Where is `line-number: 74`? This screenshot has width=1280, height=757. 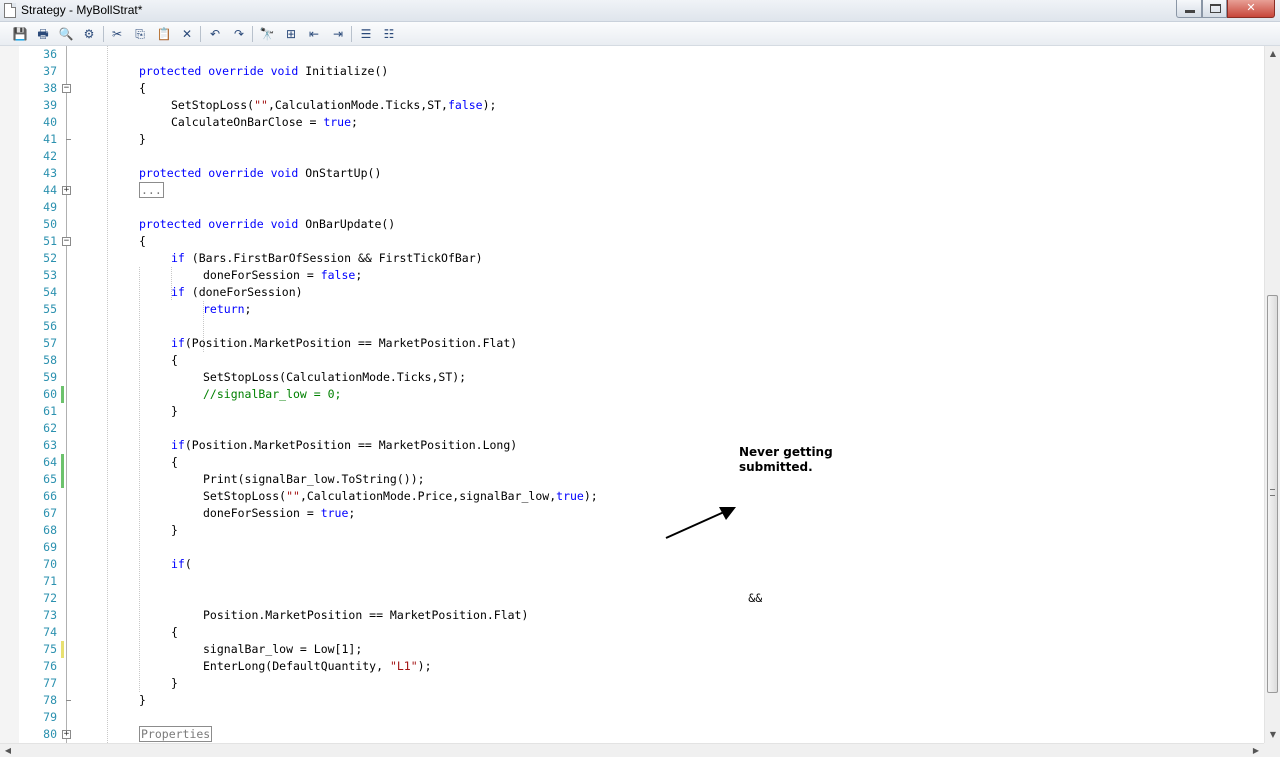
line-number: 74 is located at coordinates (50, 632).